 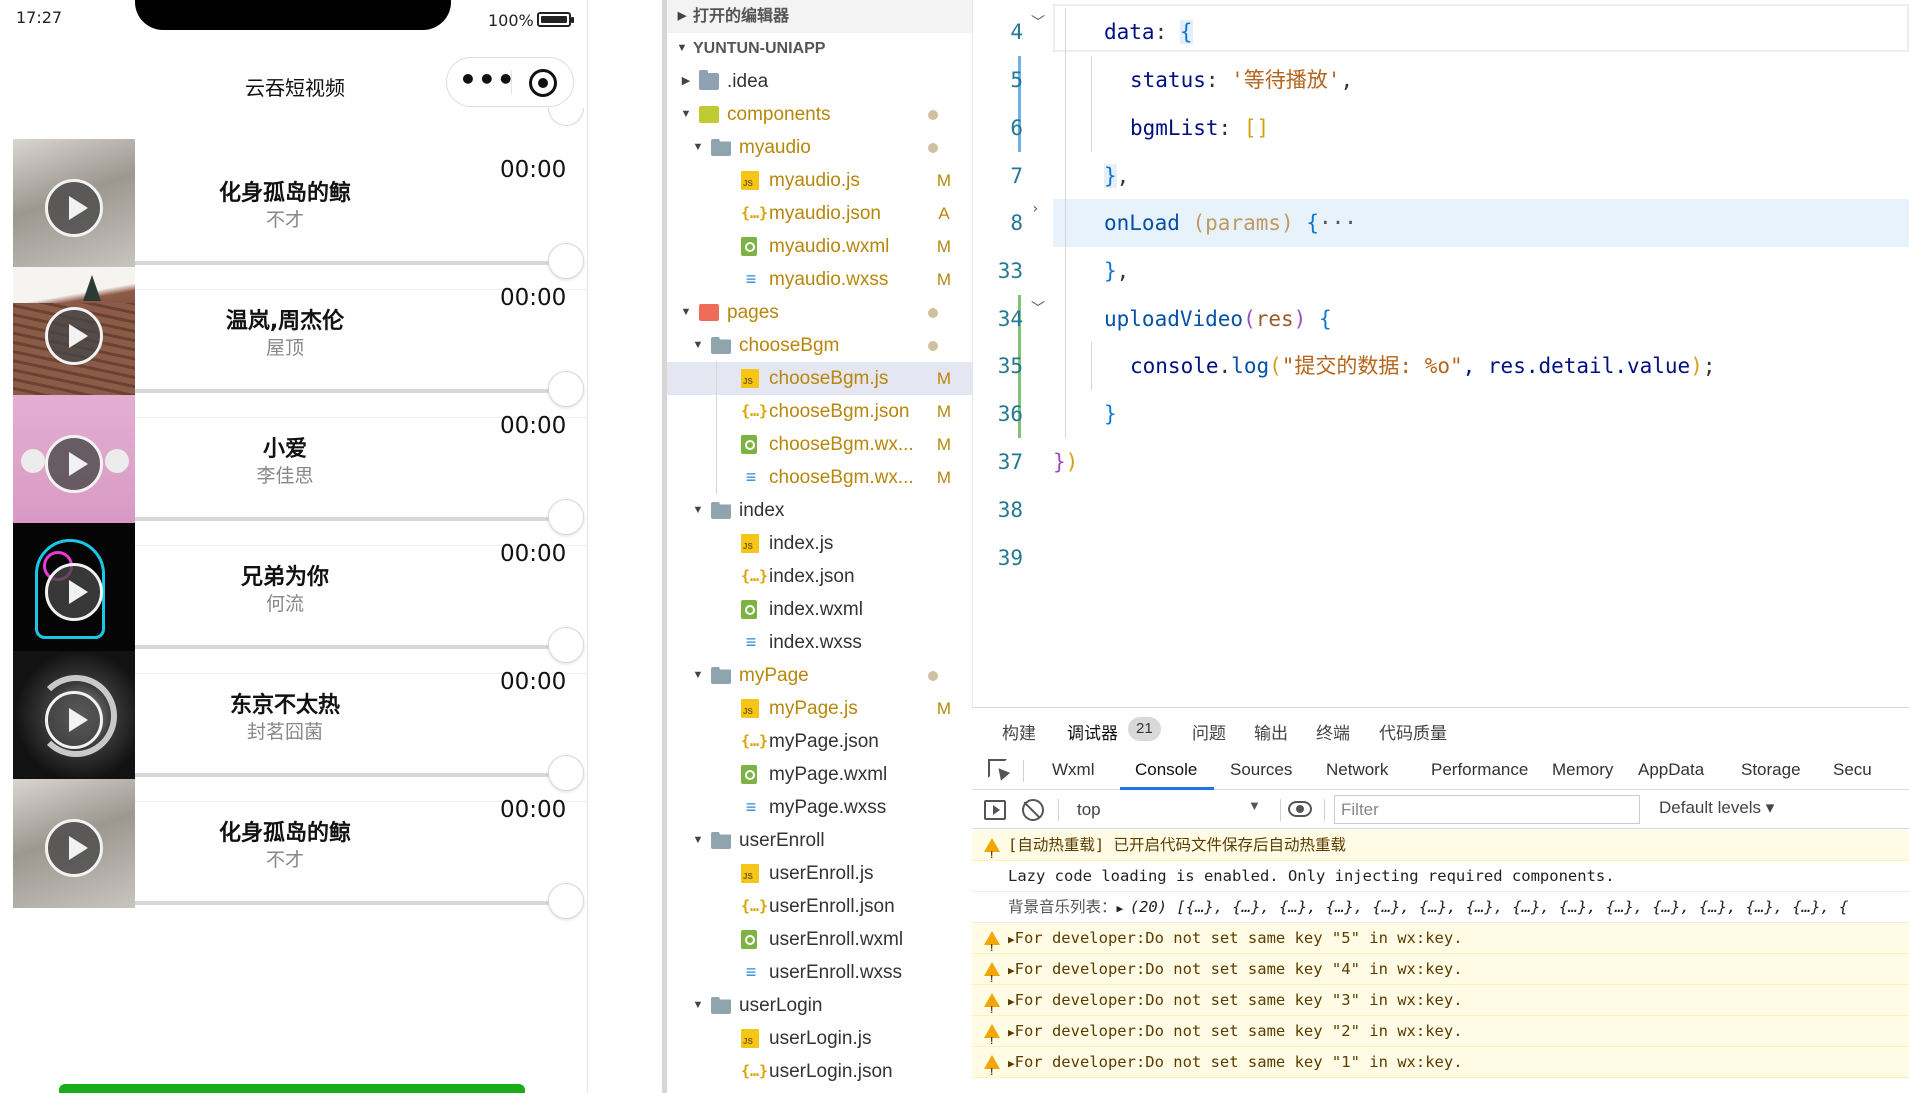 I want to click on song-progress-track, so click(x=342, y=903).